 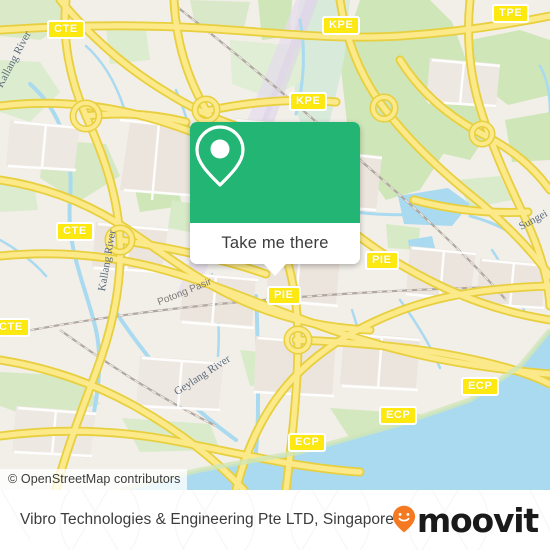 I want to click on callout-tail, so click(x=275, y=270).